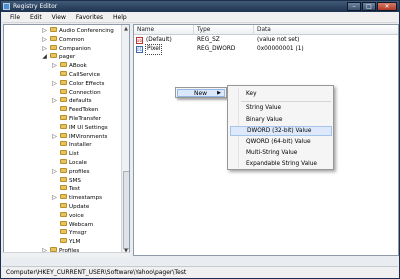 This screenshot has height=279, width=400. Describe the element at coordinates (281, 164) in the screenshot. I see `submenu-item-expandable-string-value: Expandable String Value` at that location.